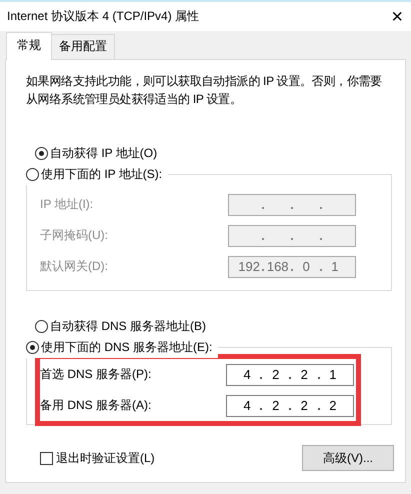  What do you see at coordinates (96, 374) in the screenshot?
I see `field-label: 首选 DNS 服务器(P):` at bounding box center [96, 374].